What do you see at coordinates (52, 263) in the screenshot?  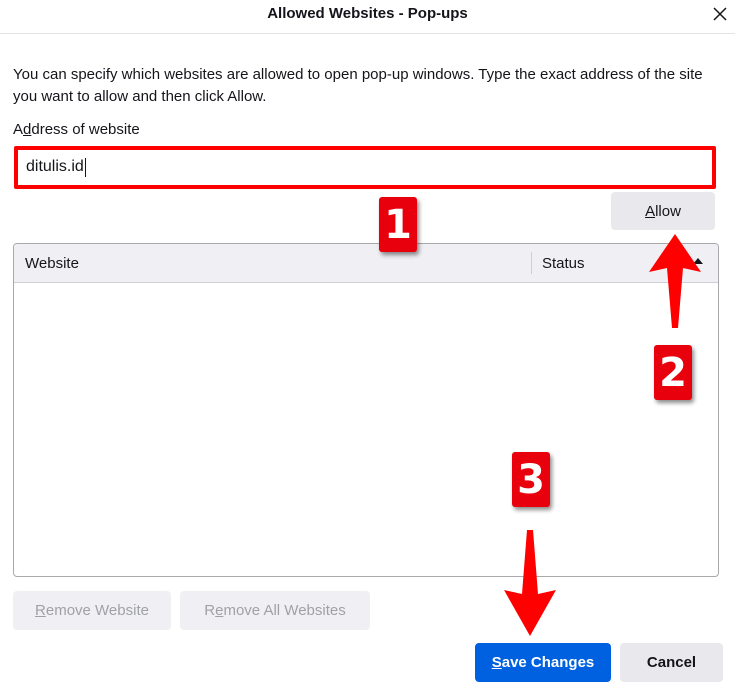 I see `column-header-website: Website` at bounding box center [52, 263].